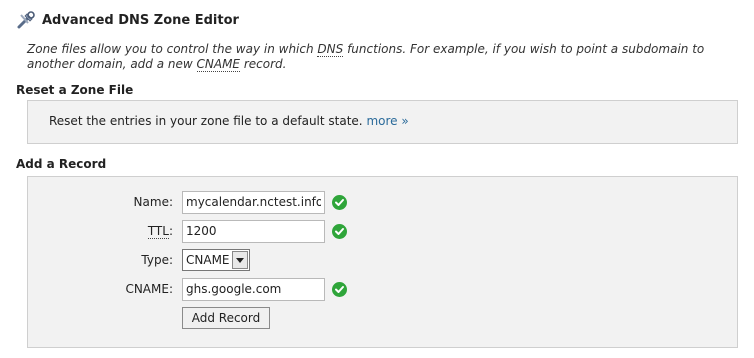 This screenshot has width=754, height=358. I want to click on page-header: Advanced DNS Zone Editor, so click(127, 20).